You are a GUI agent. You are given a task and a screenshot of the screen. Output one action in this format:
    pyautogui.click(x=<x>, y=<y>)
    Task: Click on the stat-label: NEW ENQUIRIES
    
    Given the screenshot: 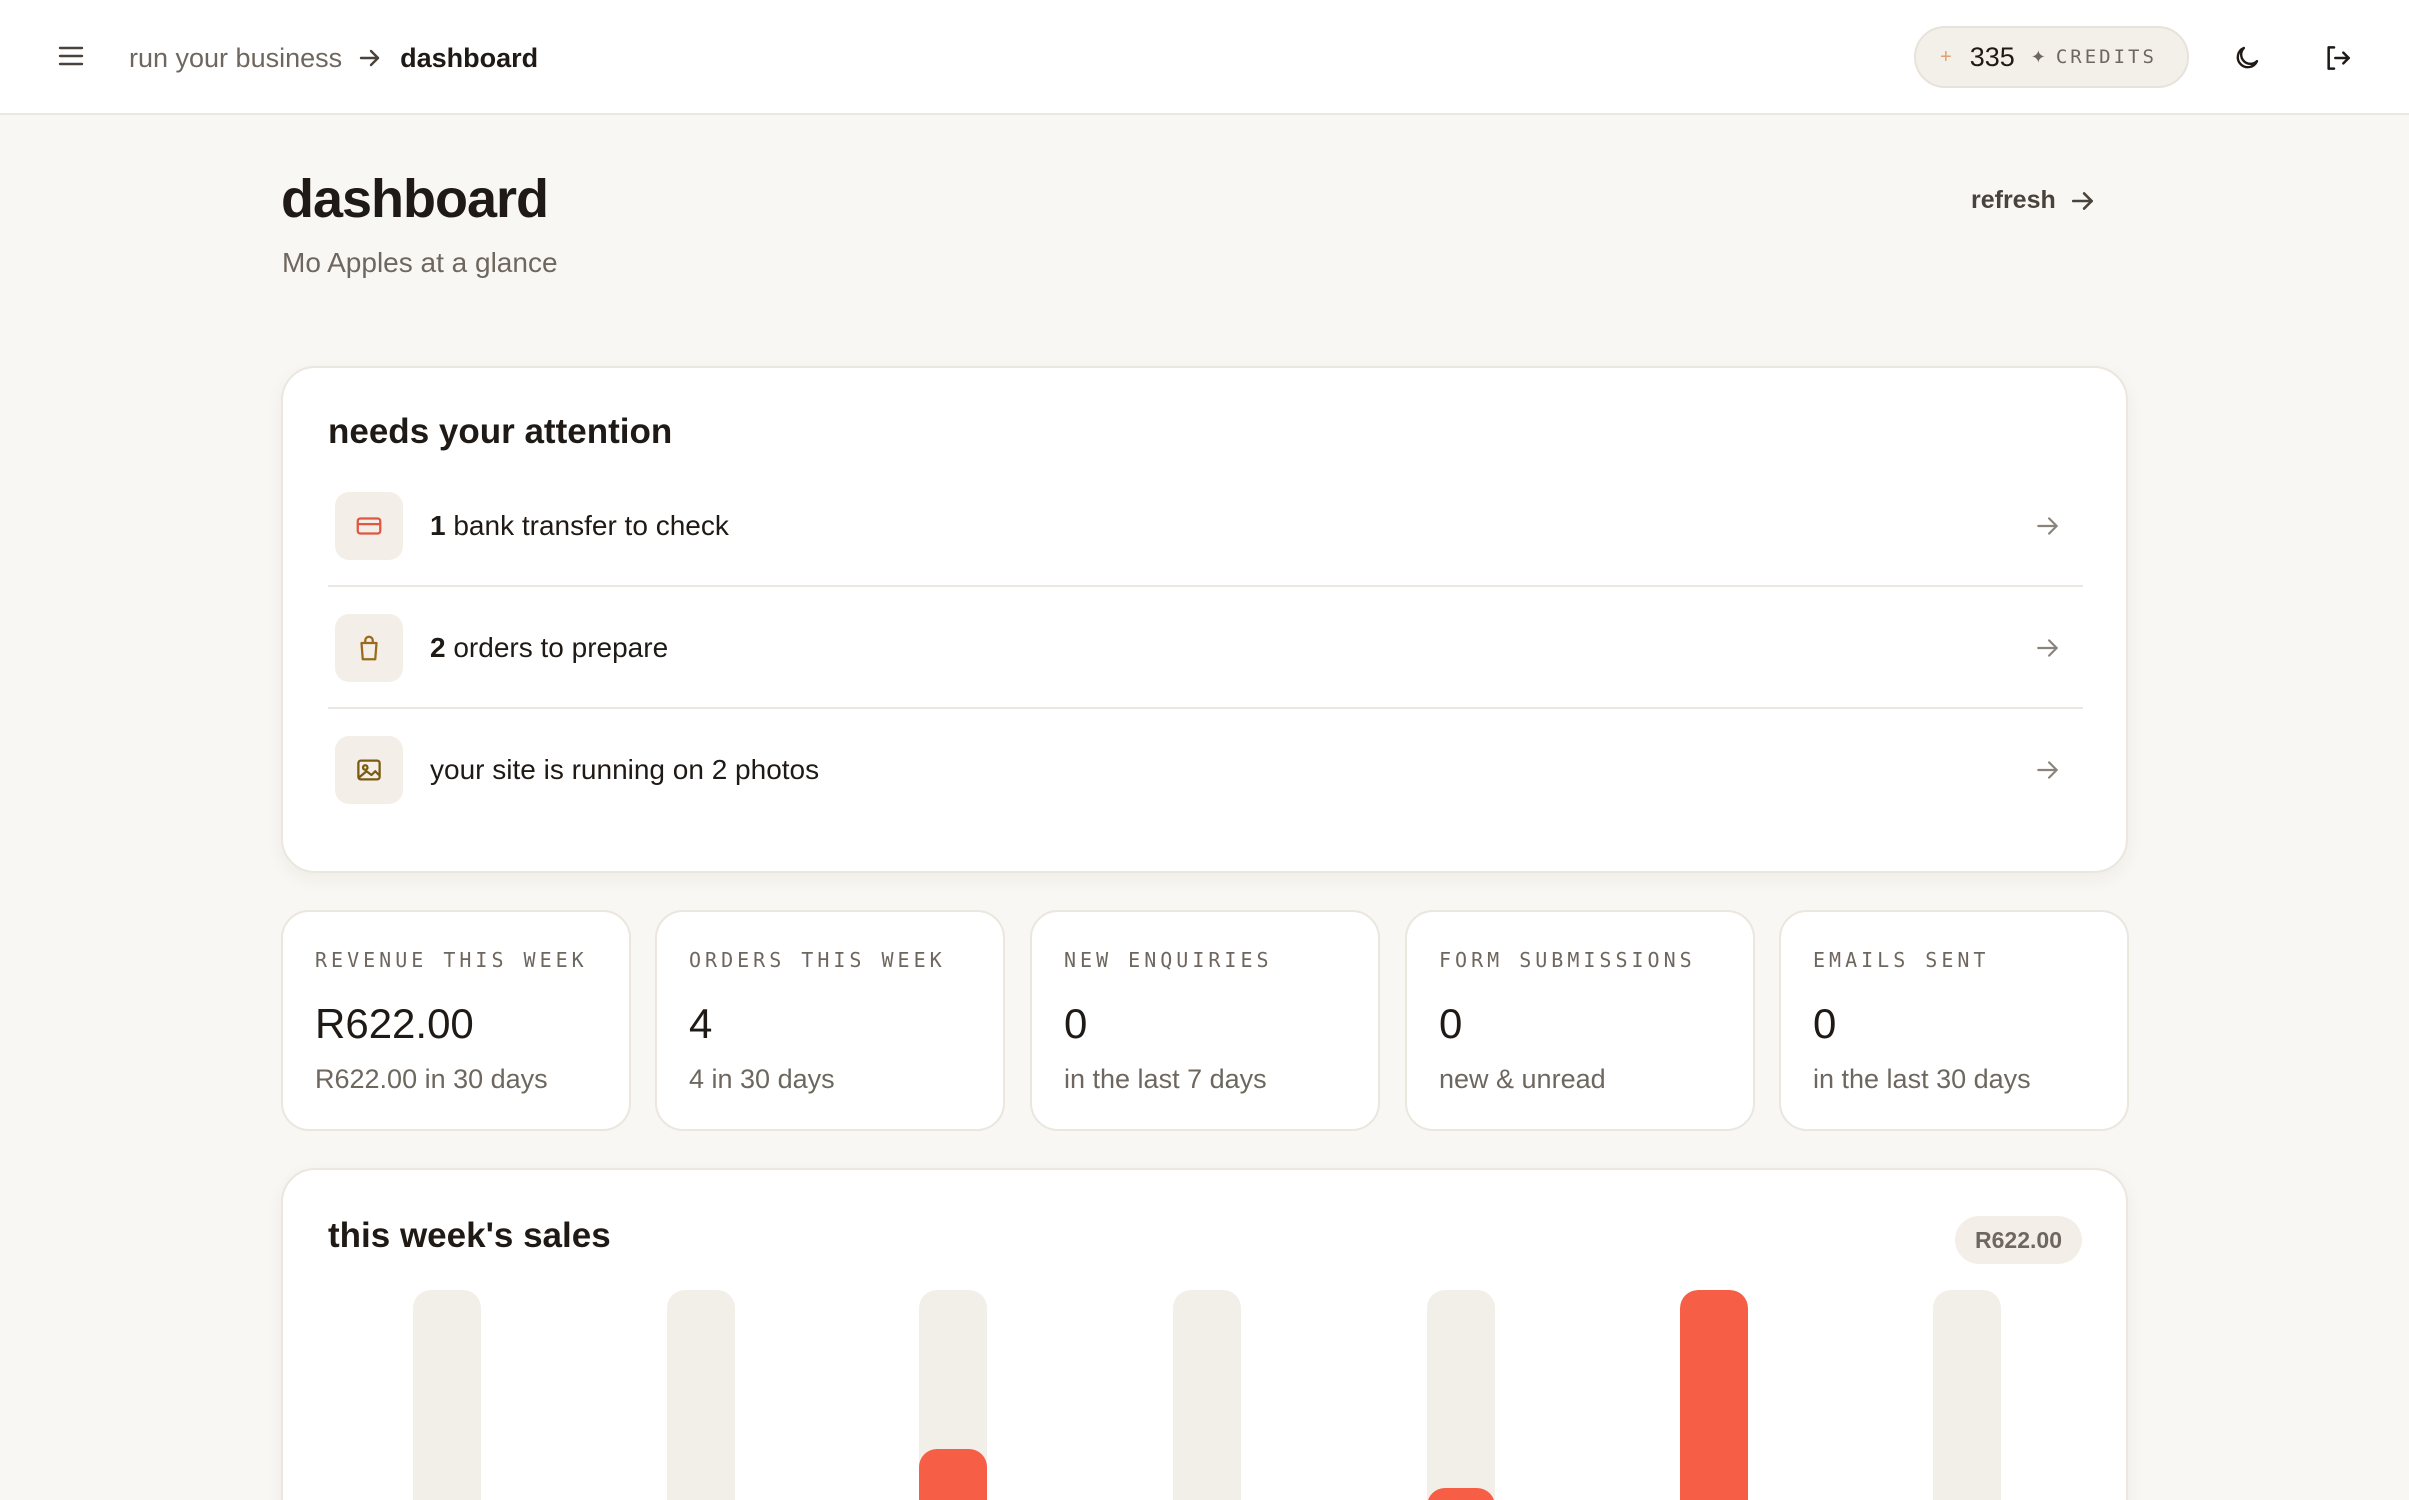 What is the action you would take?
    pyautogui.click(x=1168, y=960)
    